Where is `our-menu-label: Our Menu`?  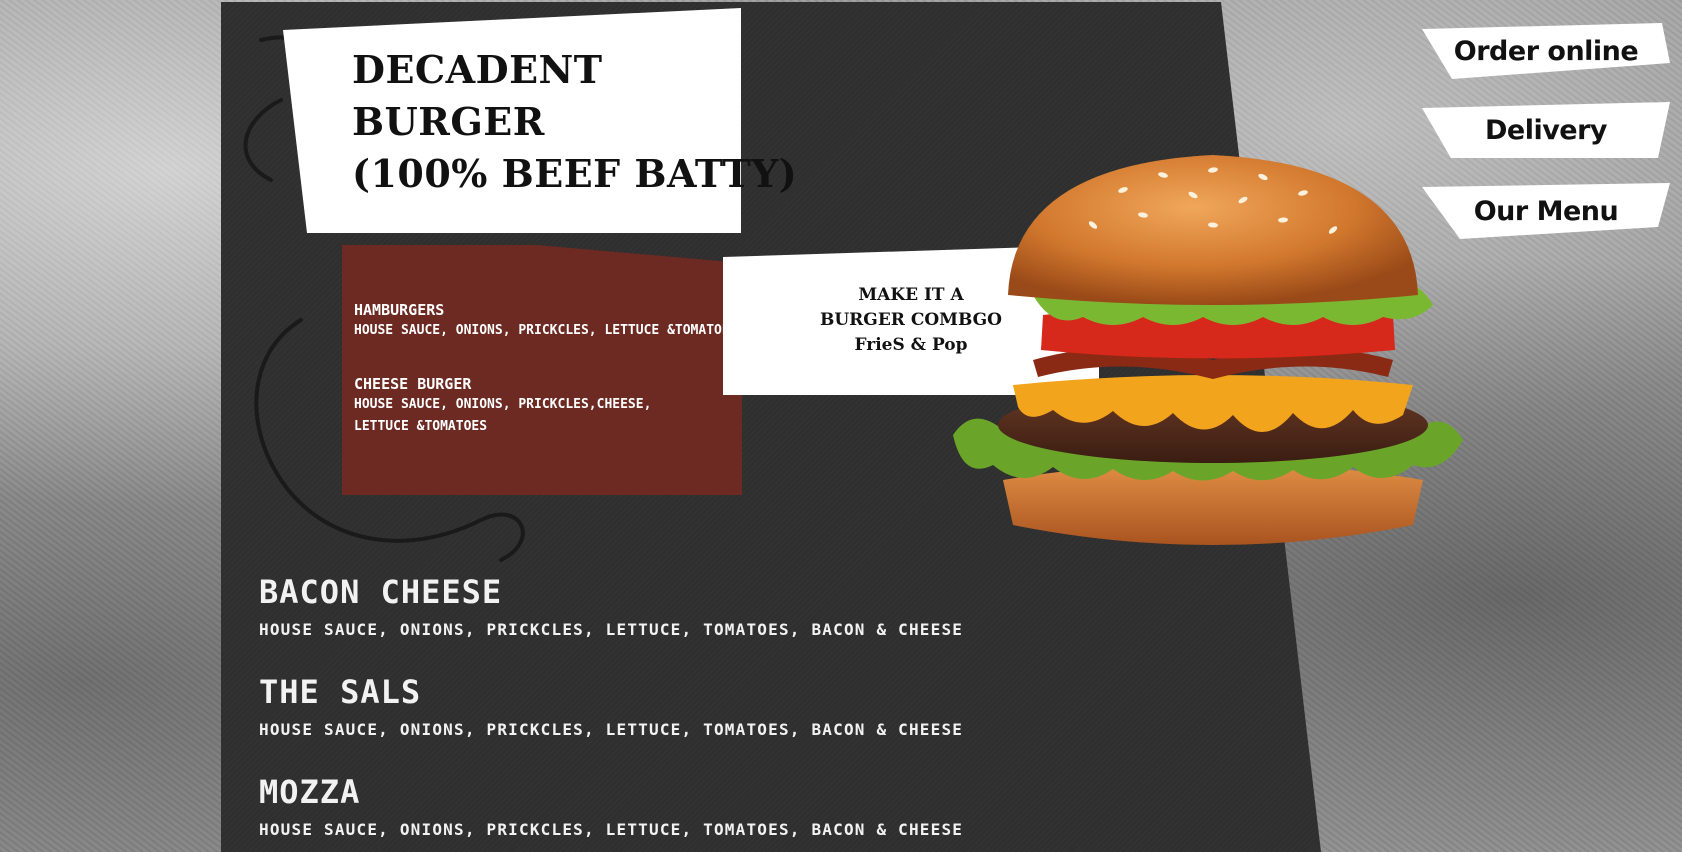
our-menu-label: Our Menu is located at coordinates (1546, 211).